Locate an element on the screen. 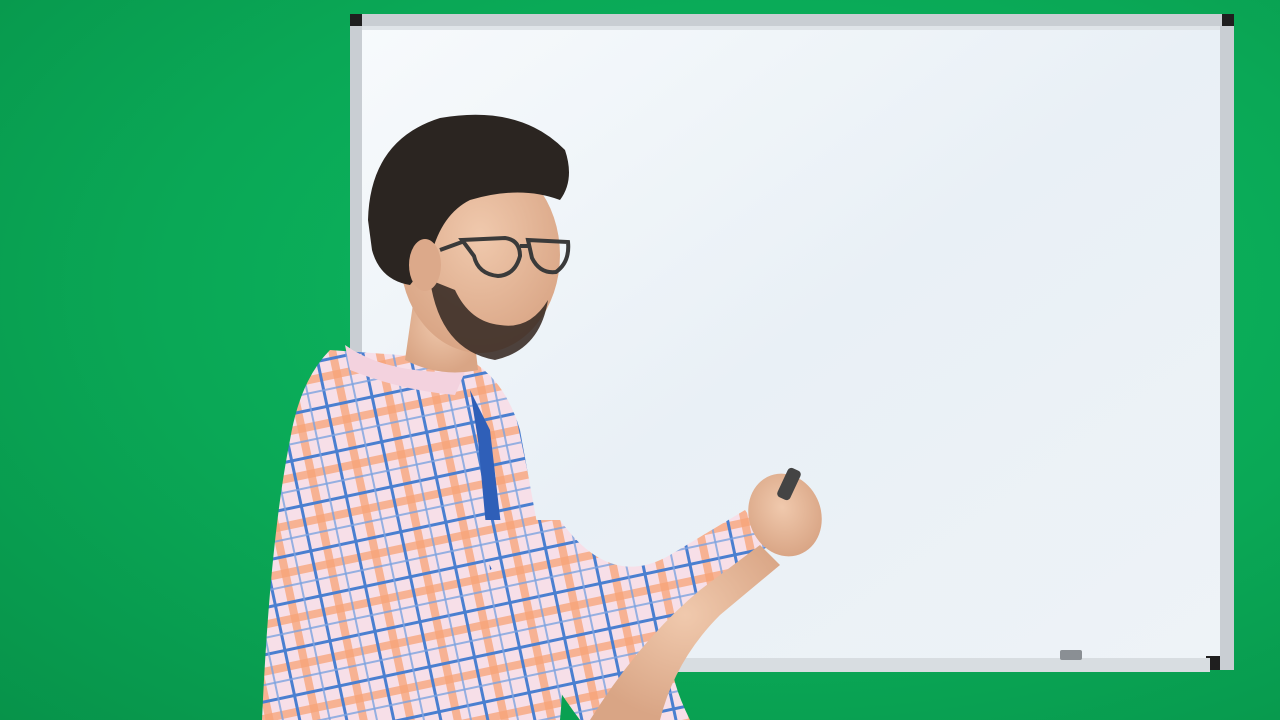  marker-tray is located at coordinates (925, 665).